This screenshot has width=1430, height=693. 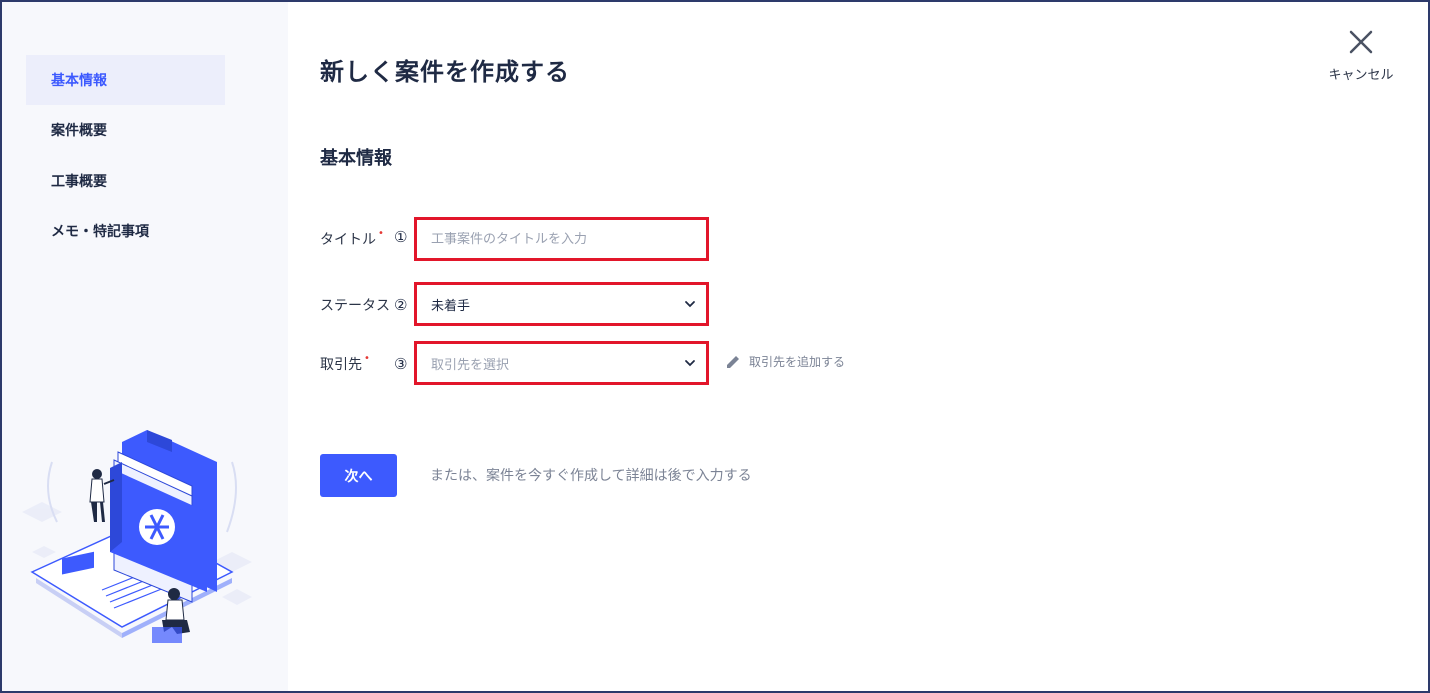 I want to click on add-client-link: 取引先を追加する, so click(x=785, y=361).